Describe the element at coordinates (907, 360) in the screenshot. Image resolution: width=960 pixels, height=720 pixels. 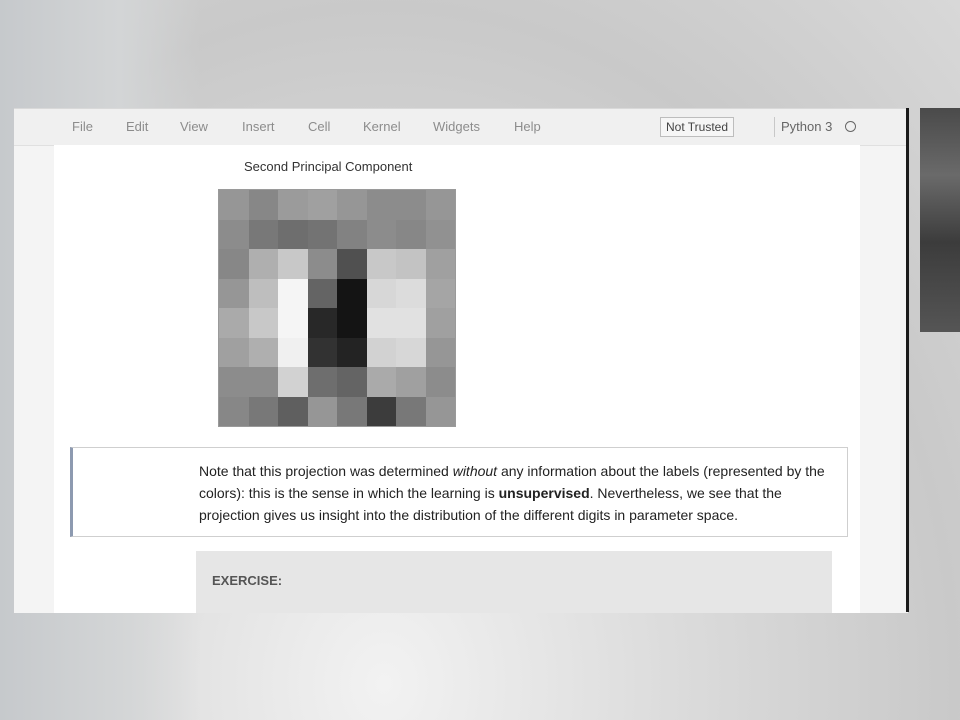
I see `window-divider` at that location.